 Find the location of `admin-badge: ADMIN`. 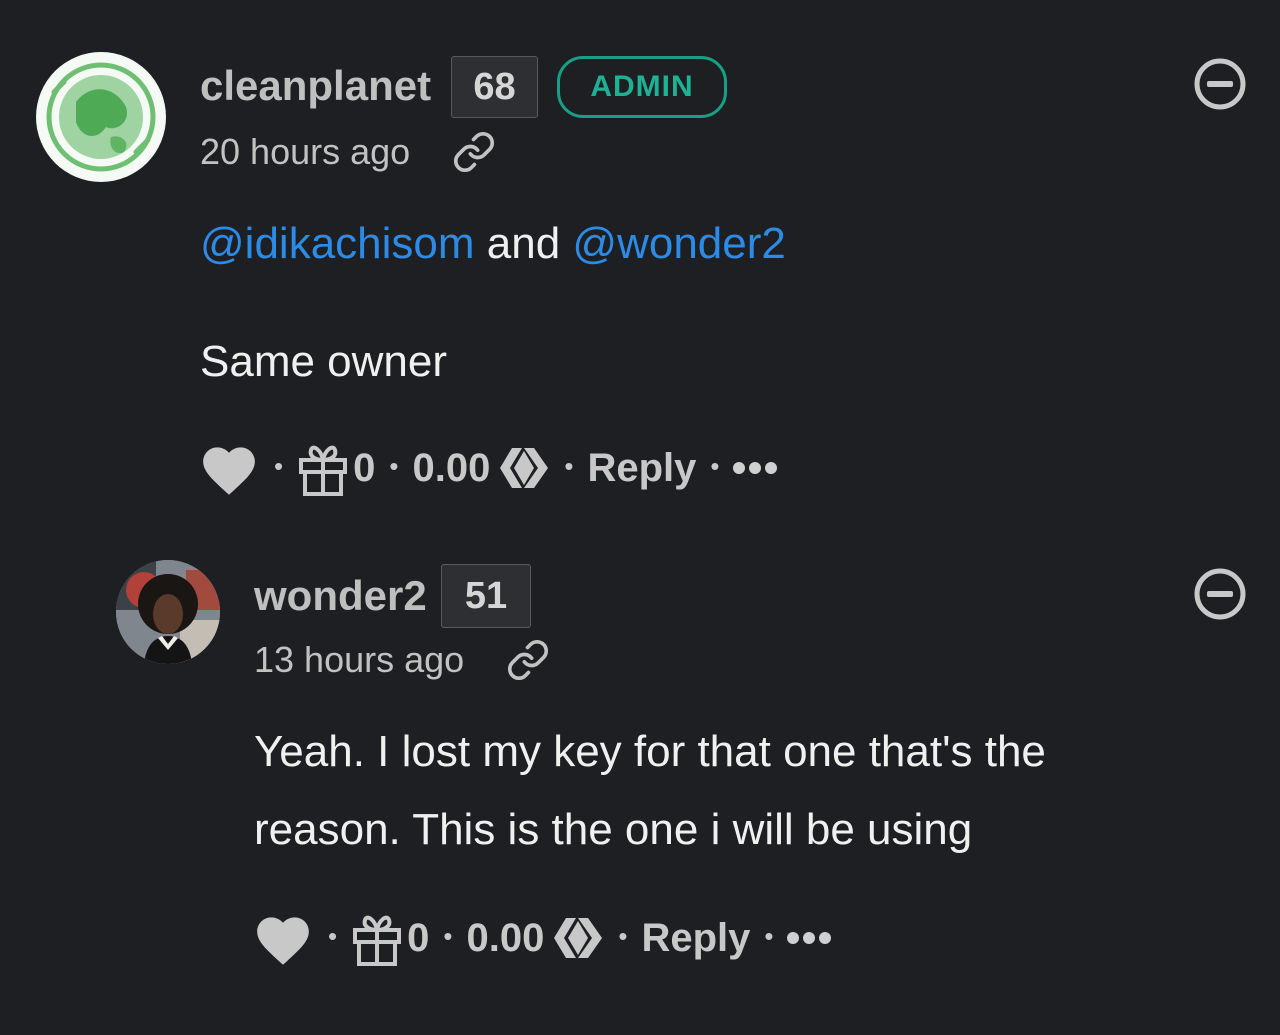

admin-badge: ADMIN is located at coordinates (642, 87).